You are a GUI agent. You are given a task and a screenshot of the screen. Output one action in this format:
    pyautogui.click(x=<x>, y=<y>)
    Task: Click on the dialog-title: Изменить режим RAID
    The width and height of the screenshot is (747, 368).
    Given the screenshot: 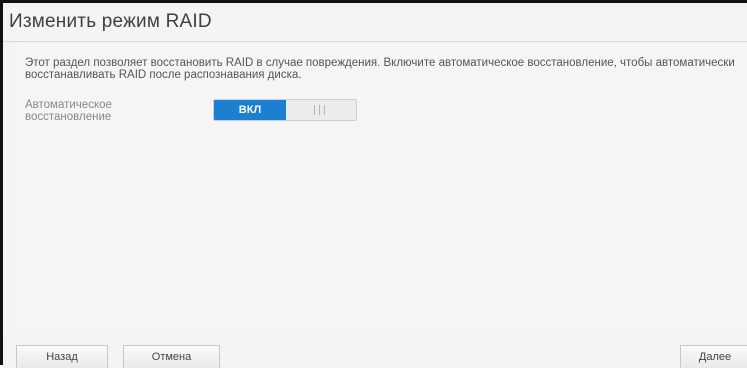 What is the action you would take?
    pyautogui.click(x=110, y=21)
    